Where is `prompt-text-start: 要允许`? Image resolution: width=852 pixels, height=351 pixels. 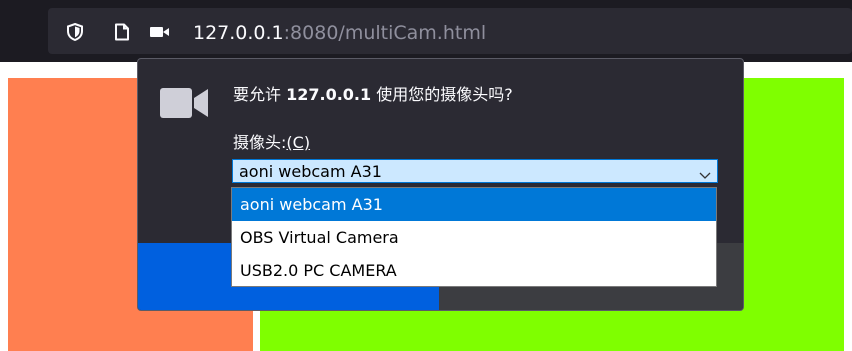 prompt-text-start: 要允许 is located at coordinates (260, 94).